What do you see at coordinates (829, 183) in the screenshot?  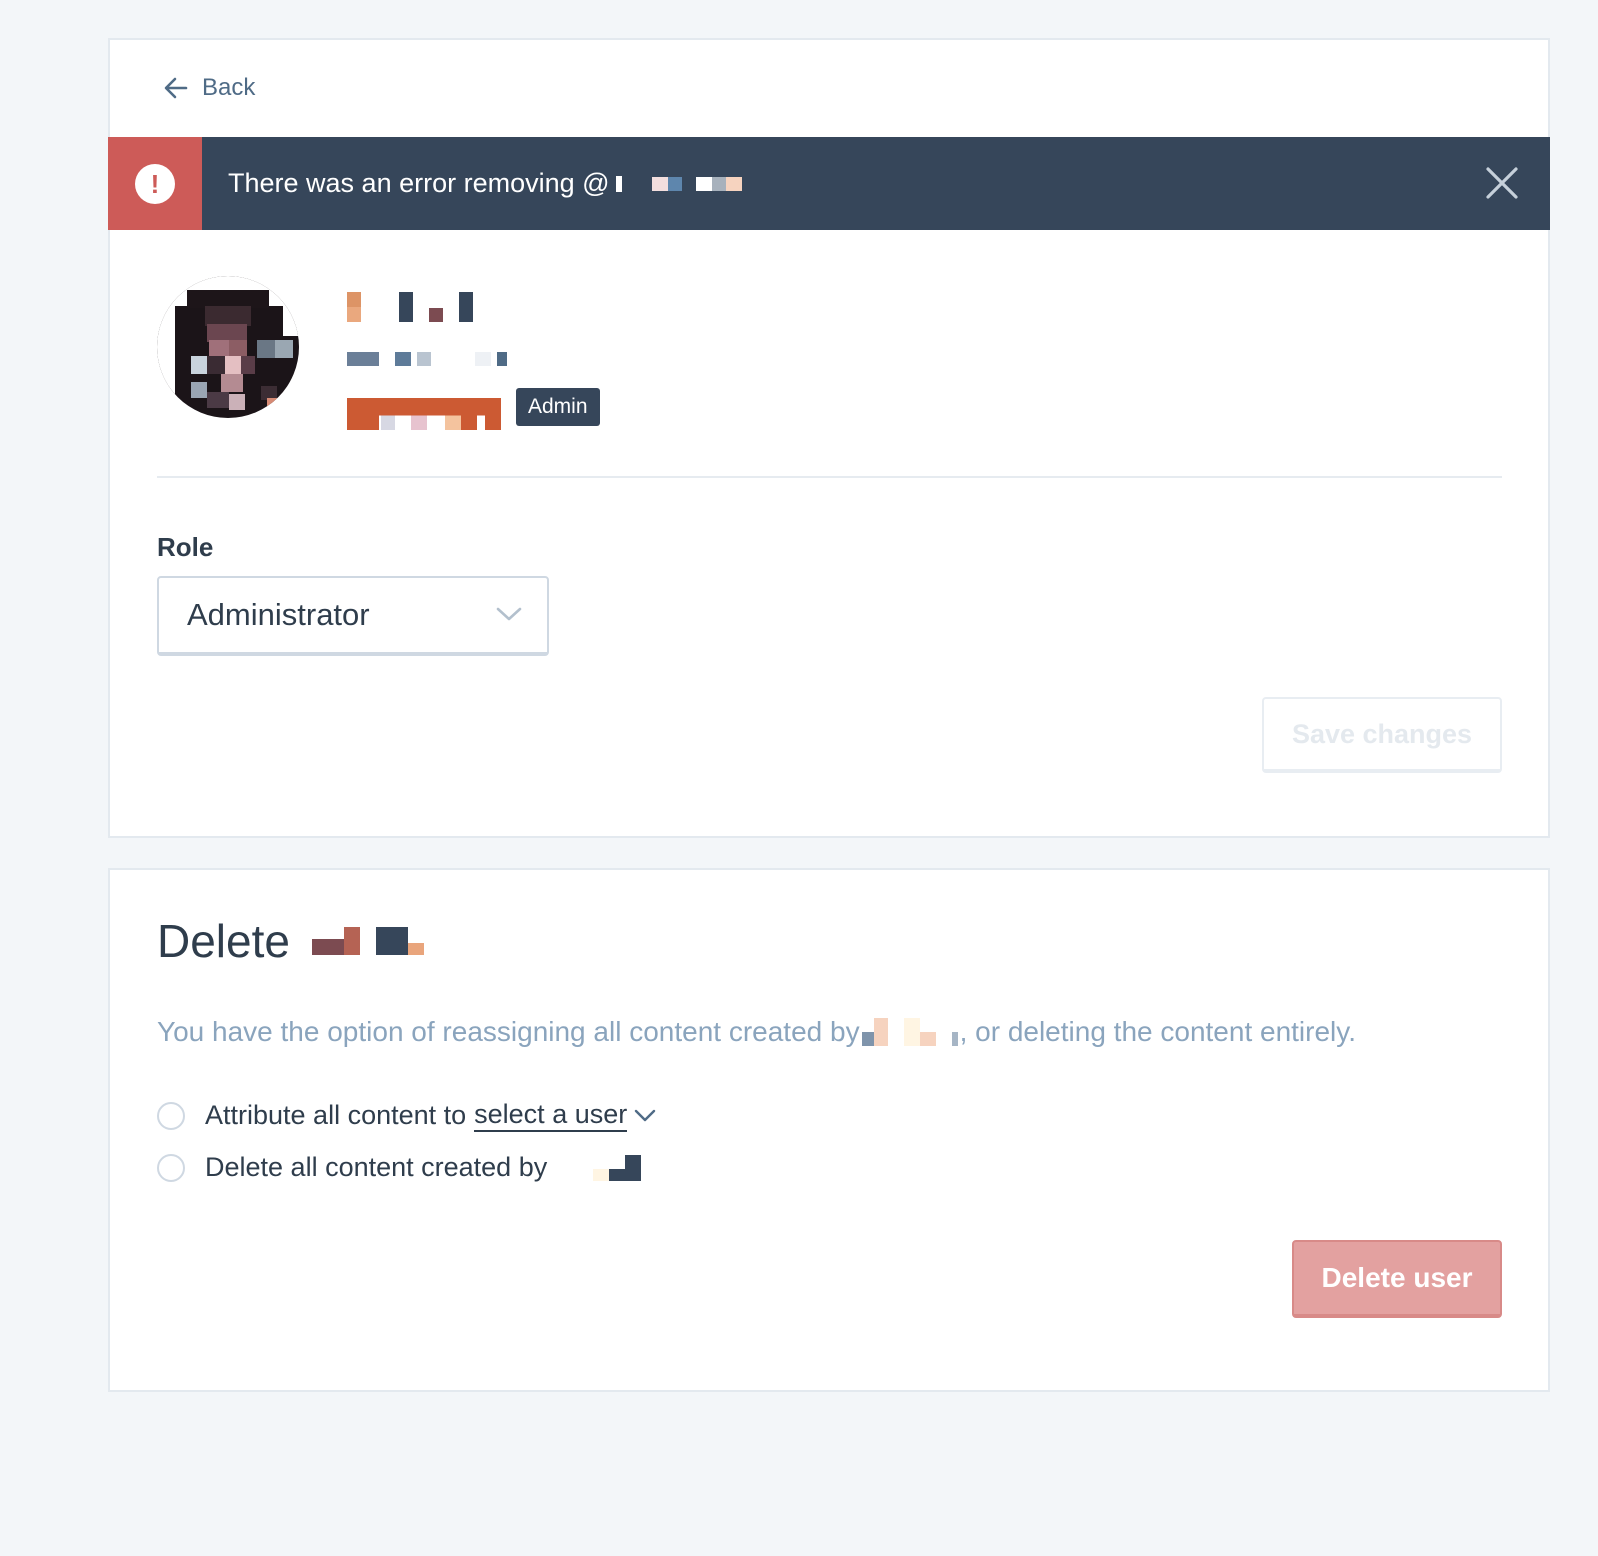 I see `error-banner: ! There was an error removing @` at bounding box center [829, 183].